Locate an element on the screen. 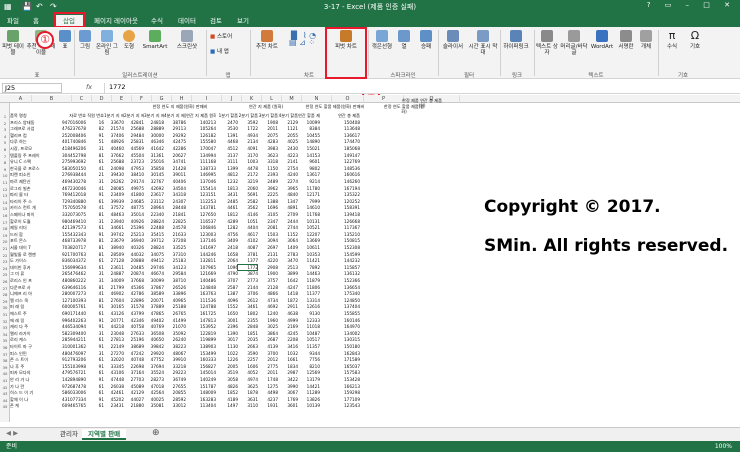  cell: 다루 하는 is located at coordinates (32, 141).